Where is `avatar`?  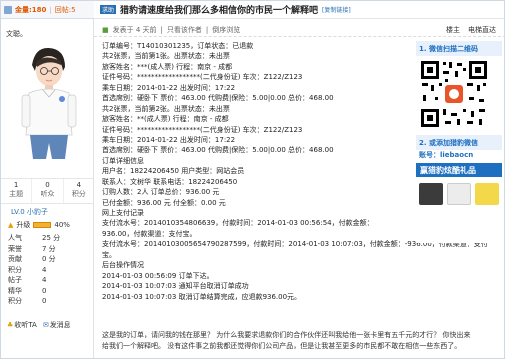 avatar is located at coordinates (47, 102).